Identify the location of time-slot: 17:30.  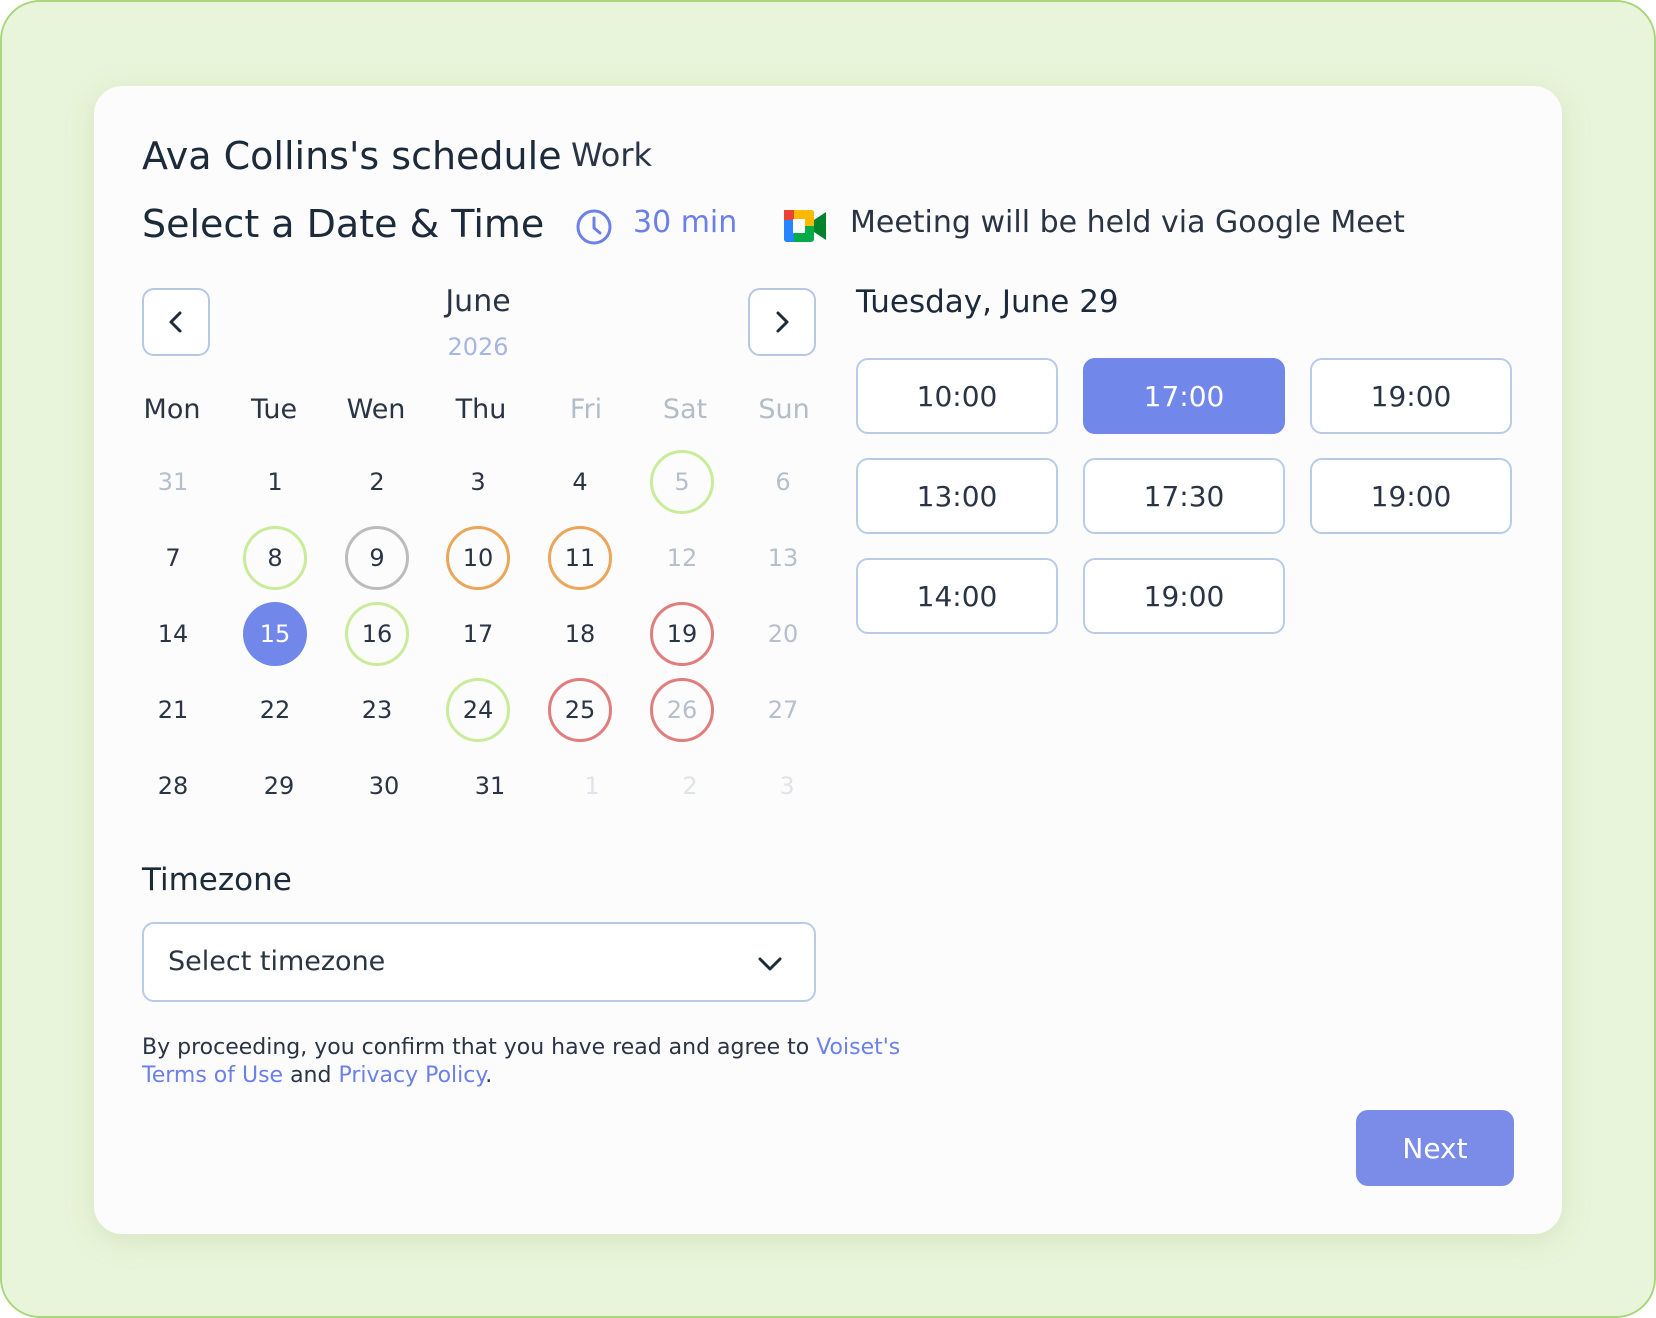
(1184, 496).